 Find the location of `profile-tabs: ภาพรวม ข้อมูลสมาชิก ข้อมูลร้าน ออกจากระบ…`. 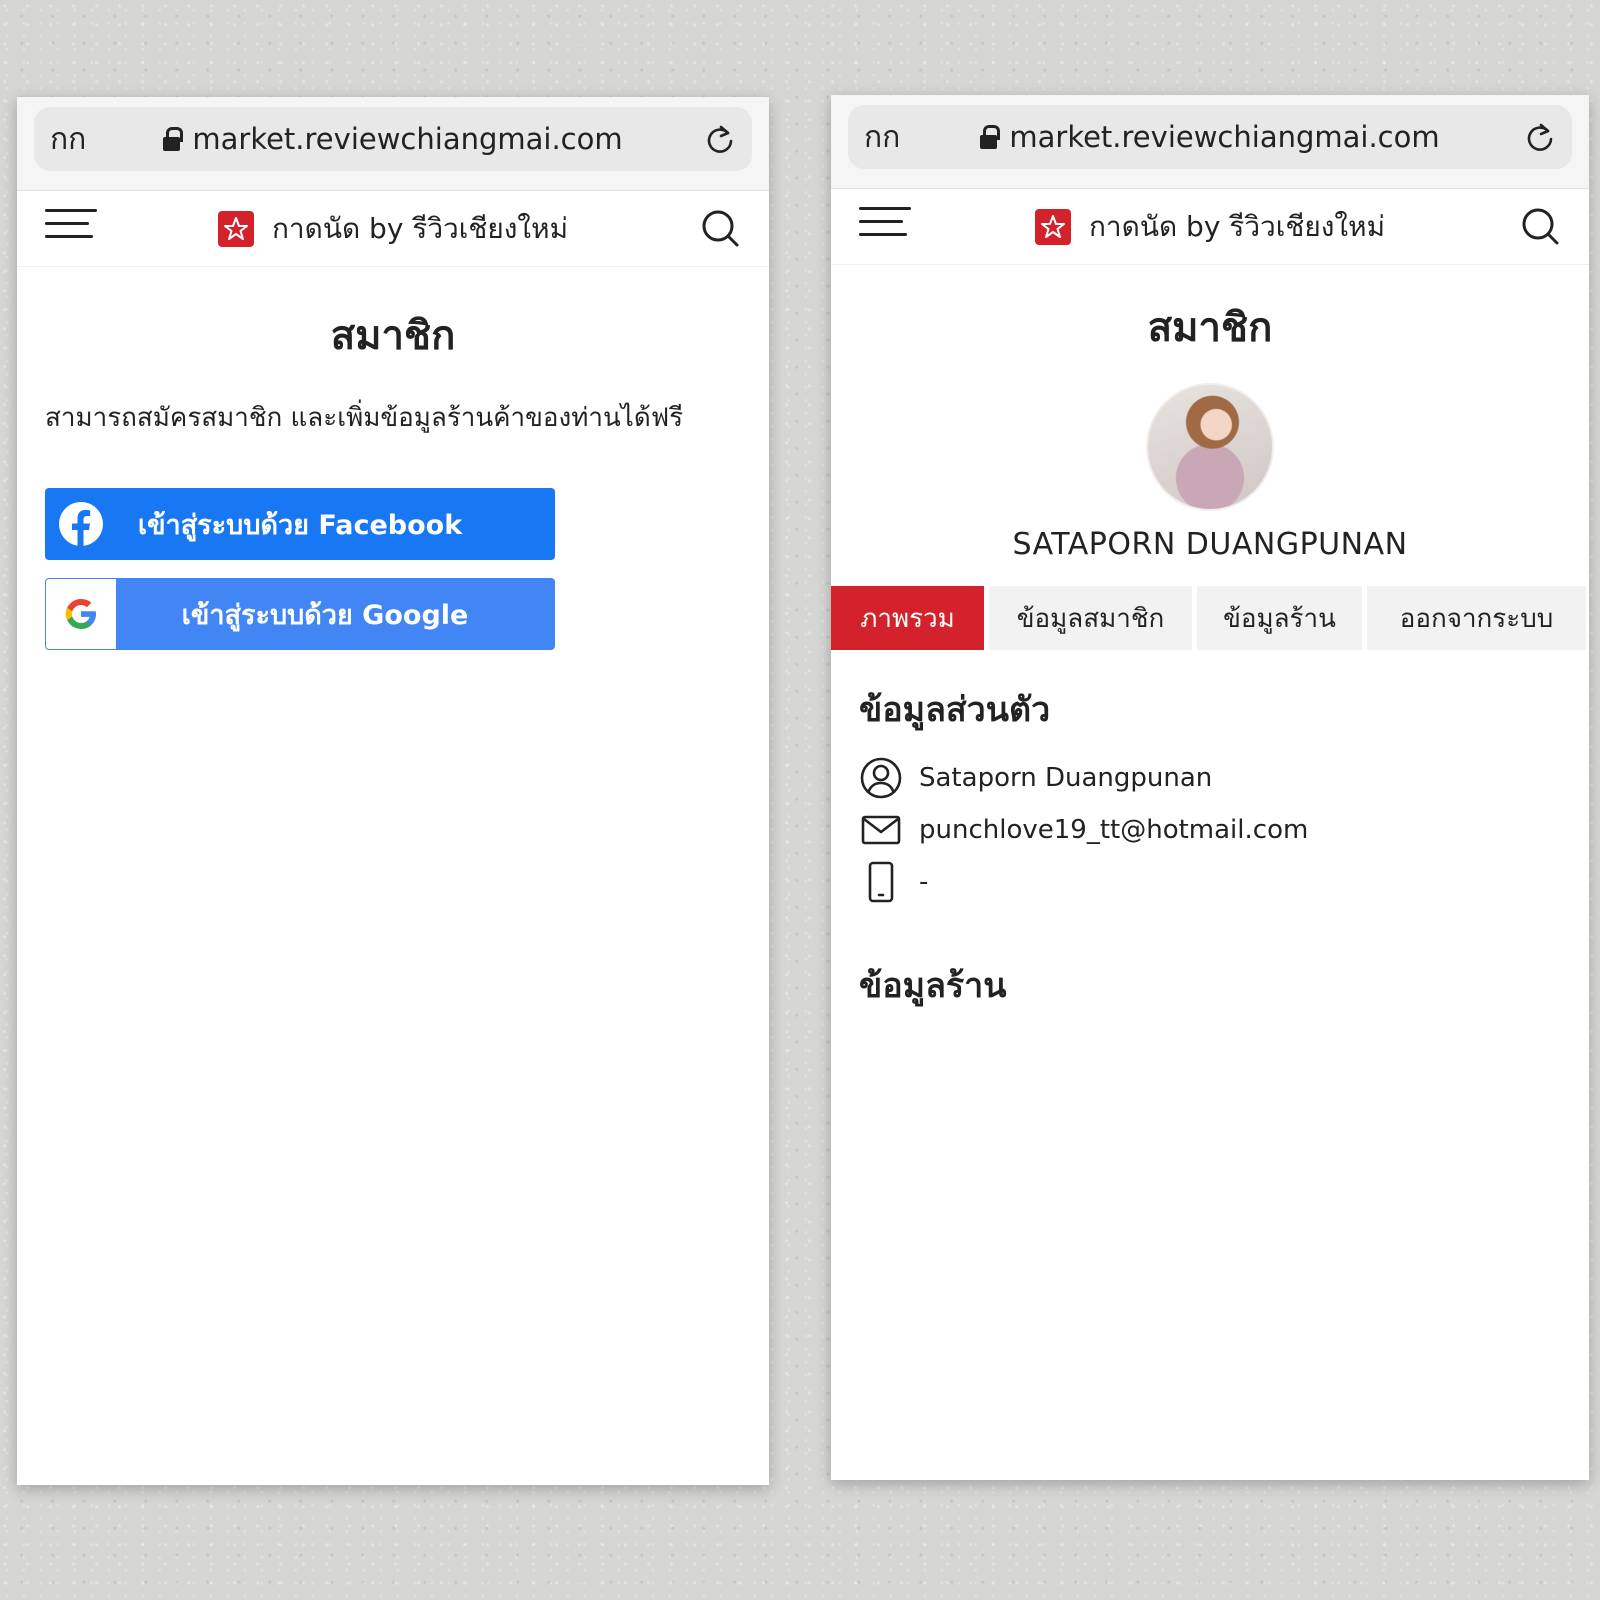

profile-tabs: ภาพรวม ข้อมูลสมาชิก ข้อมูลร้าน ออกจากระบ… is located at coordinates (1210, 618).